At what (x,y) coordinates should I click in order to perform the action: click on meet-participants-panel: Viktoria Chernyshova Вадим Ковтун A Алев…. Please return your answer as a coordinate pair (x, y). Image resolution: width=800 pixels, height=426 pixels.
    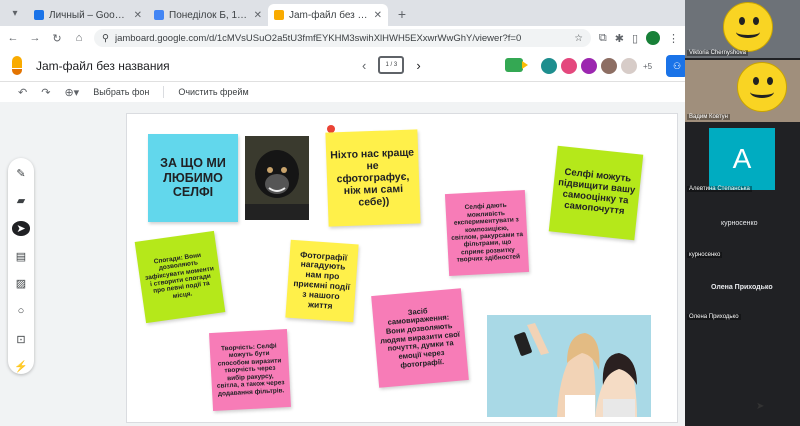
    Looking at the image, I should click on (742, 213).